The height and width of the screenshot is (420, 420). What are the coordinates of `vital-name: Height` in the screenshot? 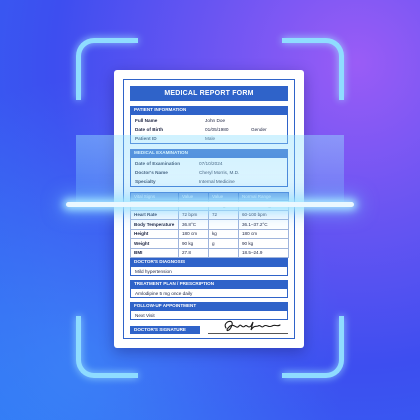 It's located at (154, 233).